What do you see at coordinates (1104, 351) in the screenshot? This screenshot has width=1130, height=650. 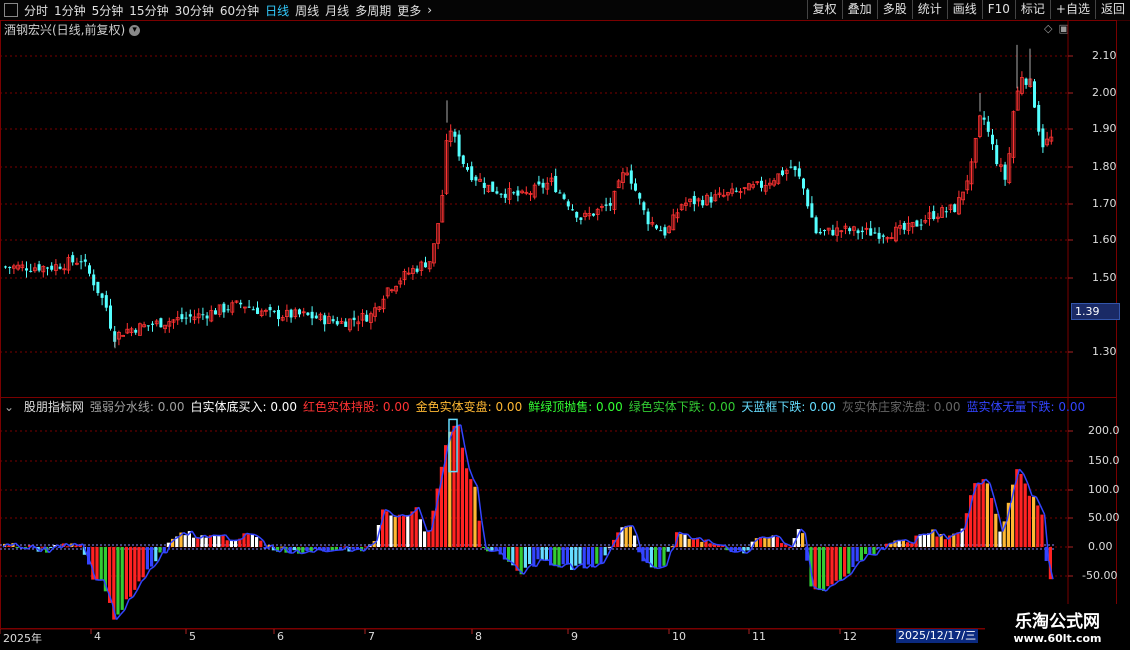 I see `price-axis-label: 1.30` at bounding box center [1104, 351].